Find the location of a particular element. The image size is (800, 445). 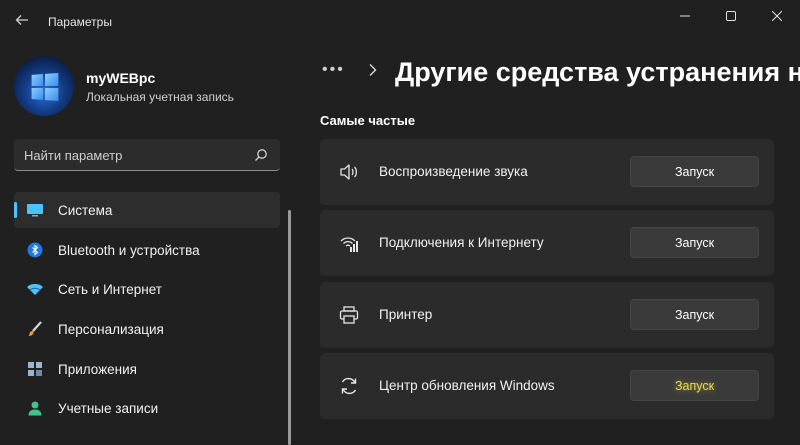

troubleshooter-card-internet: Подключения к Интернету Запуск is located at coordinates (547, 243).